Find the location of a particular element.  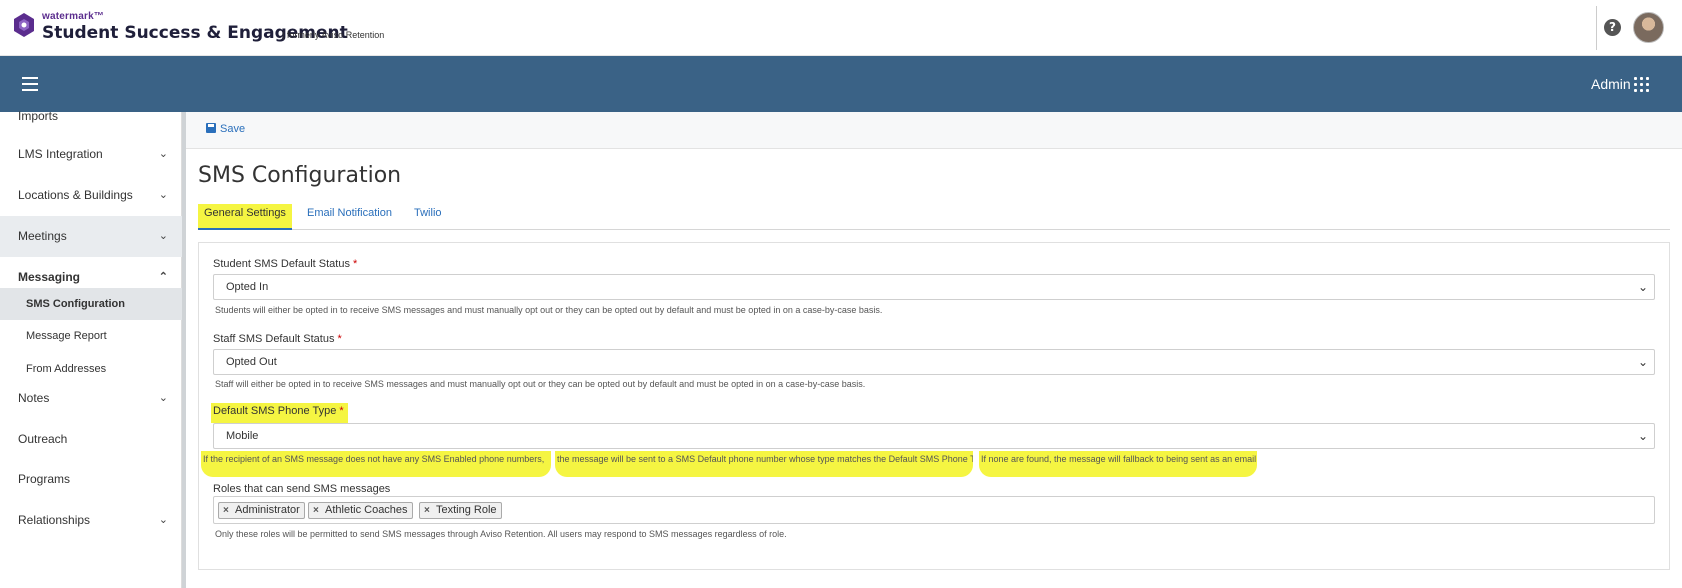

staff-status-label-text: Staff SMS Default Status is located at coordinates (274, 339).